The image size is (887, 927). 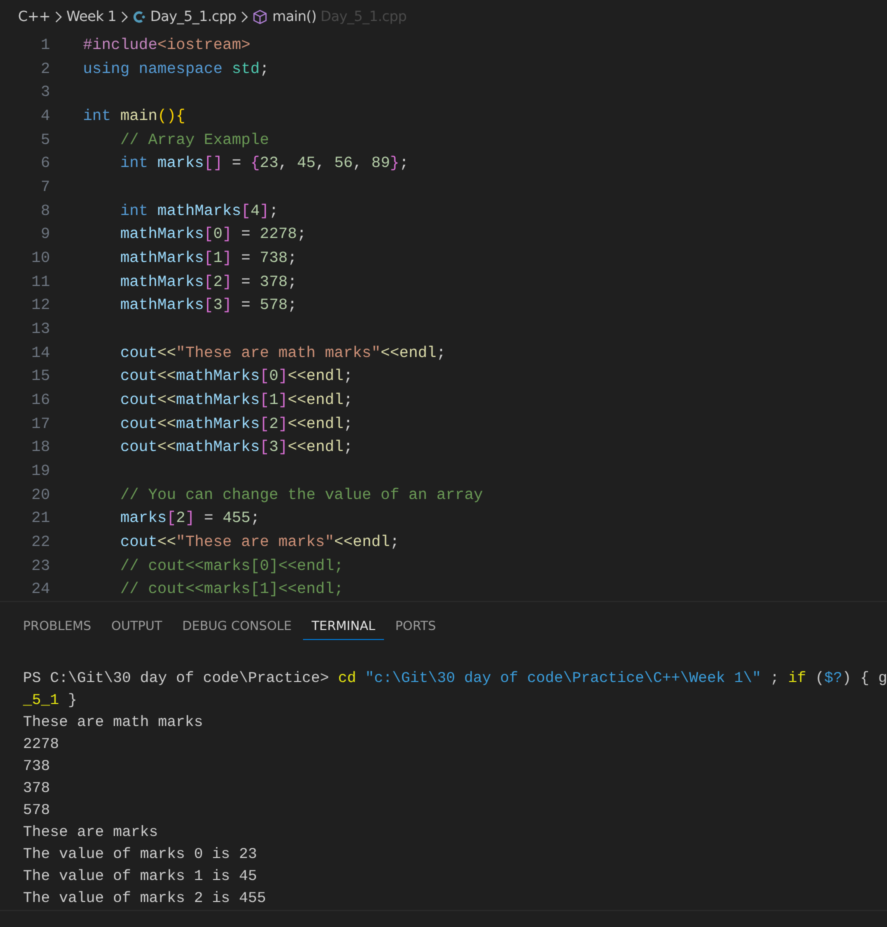 I want to click on terminal-line: These are math marks, so click(x=113, y=723).